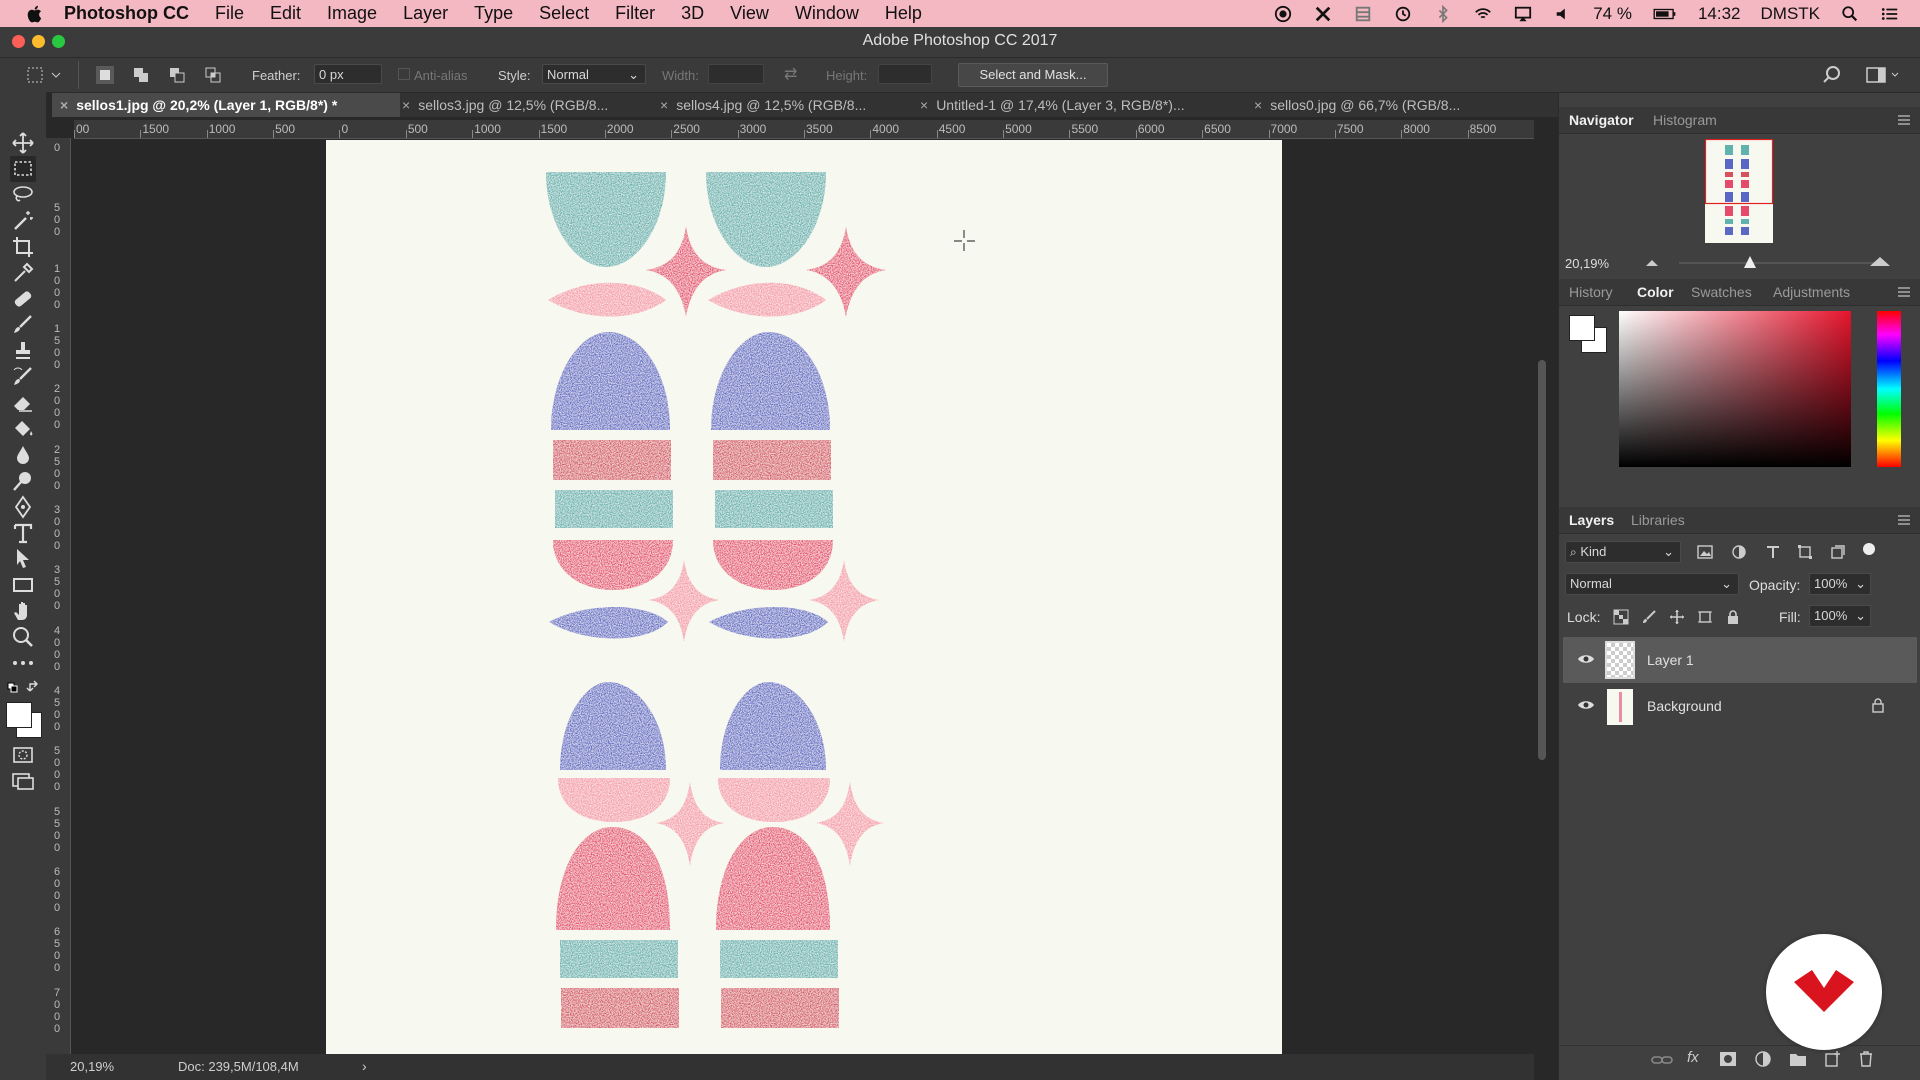  What do you see at coordinates (1850, 14) in the screenshot?
I see `spotlight-icon` at bounding box center [1850, 14].